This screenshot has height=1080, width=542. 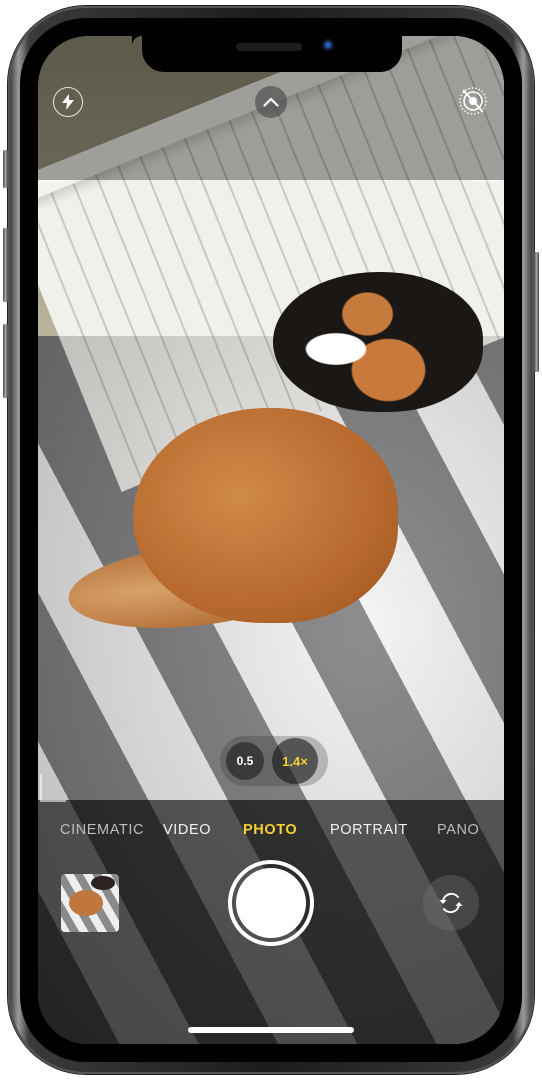 I want to click on shutter-button-inner, so click(x=271, y=903).